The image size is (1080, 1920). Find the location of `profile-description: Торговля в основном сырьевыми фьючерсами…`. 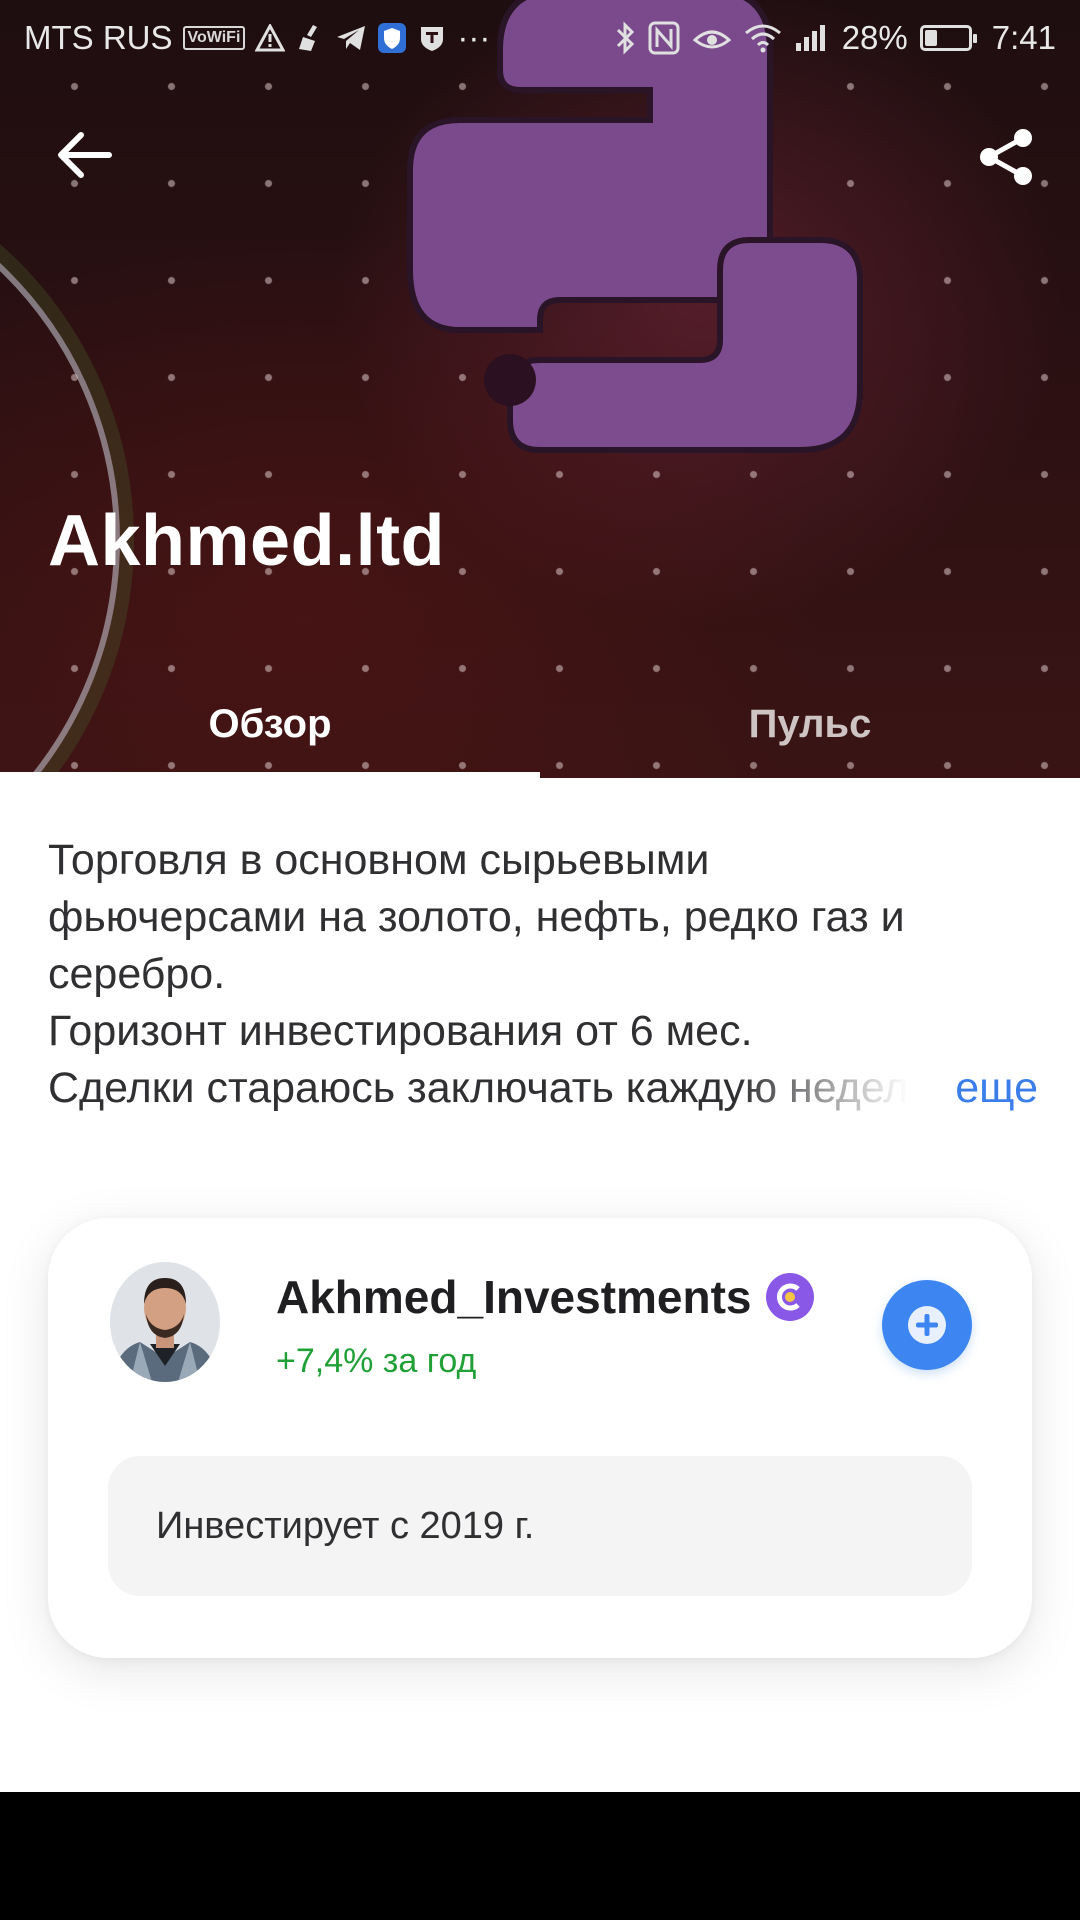

profile-description: Торговля в основном сырьевыми фьючерсами… is located at coordinates (543, 974).